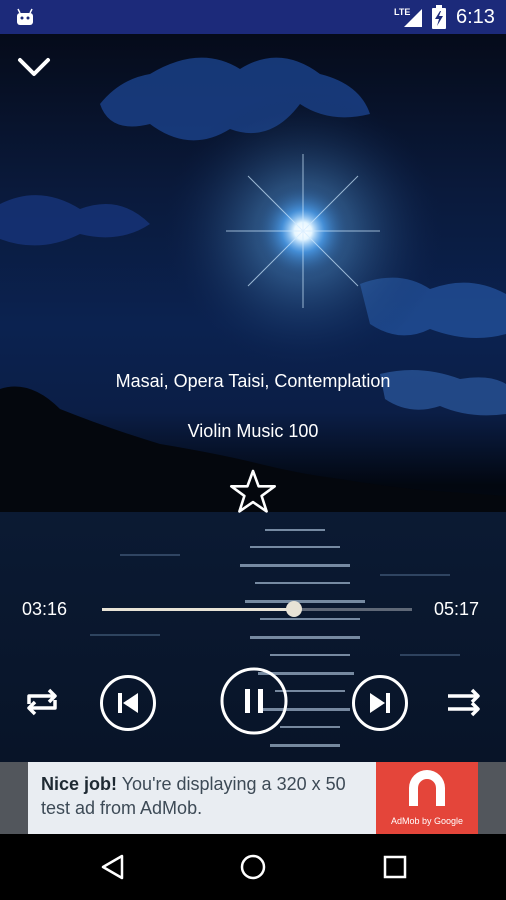  I want to click on navigation-bar, so click(253, 867).